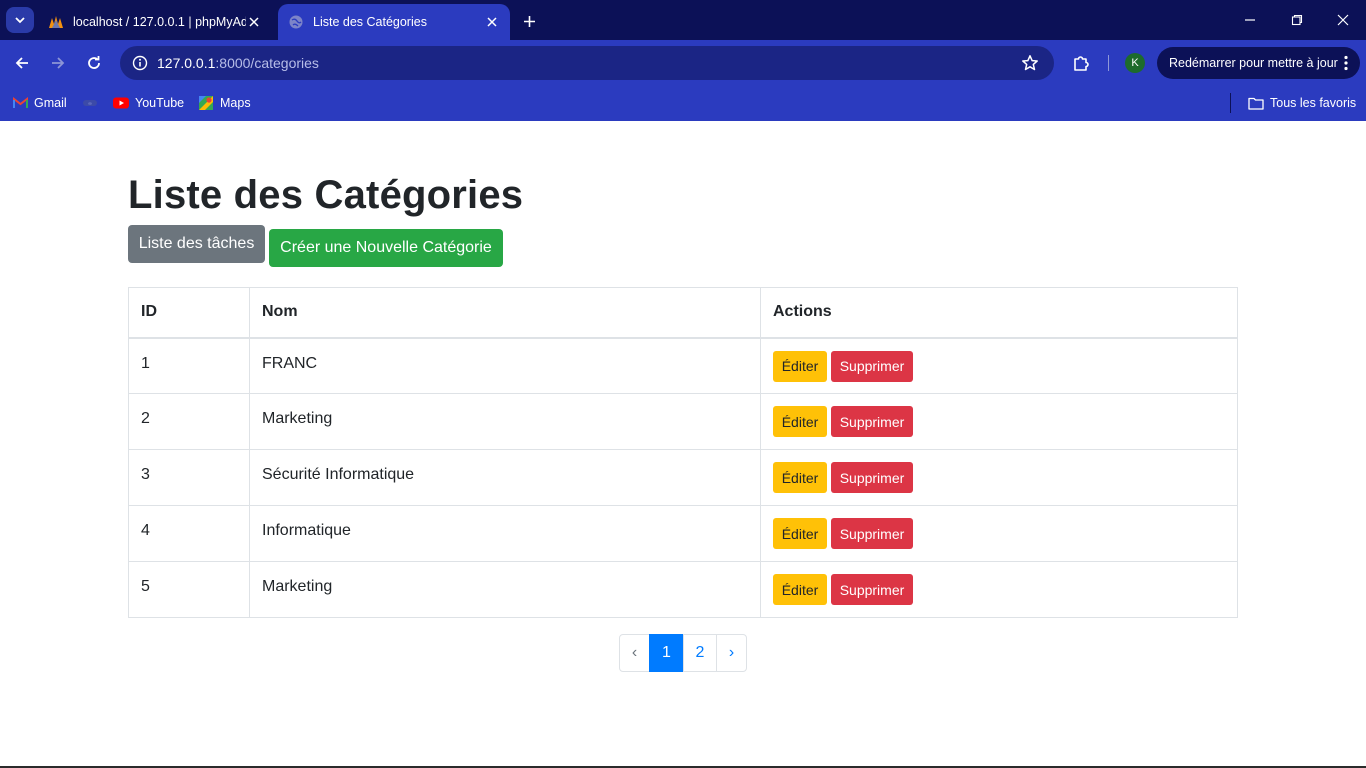 Image resolution: width=1366 pixels, height=768 pixels. What do you see at coordinates (1230, 103) in the screenshot?
I see `bookmarks-divider` at bounding box center [1230, 103].